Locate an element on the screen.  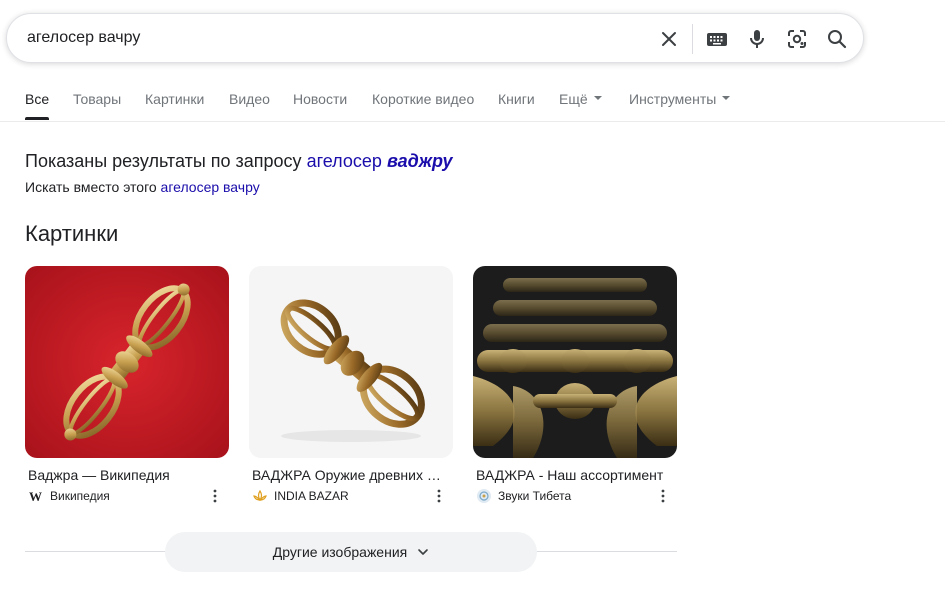
image-card: ВАДЖРА Оружие древних Богов INDIA BAZAR is located at coordinates (351, 384).